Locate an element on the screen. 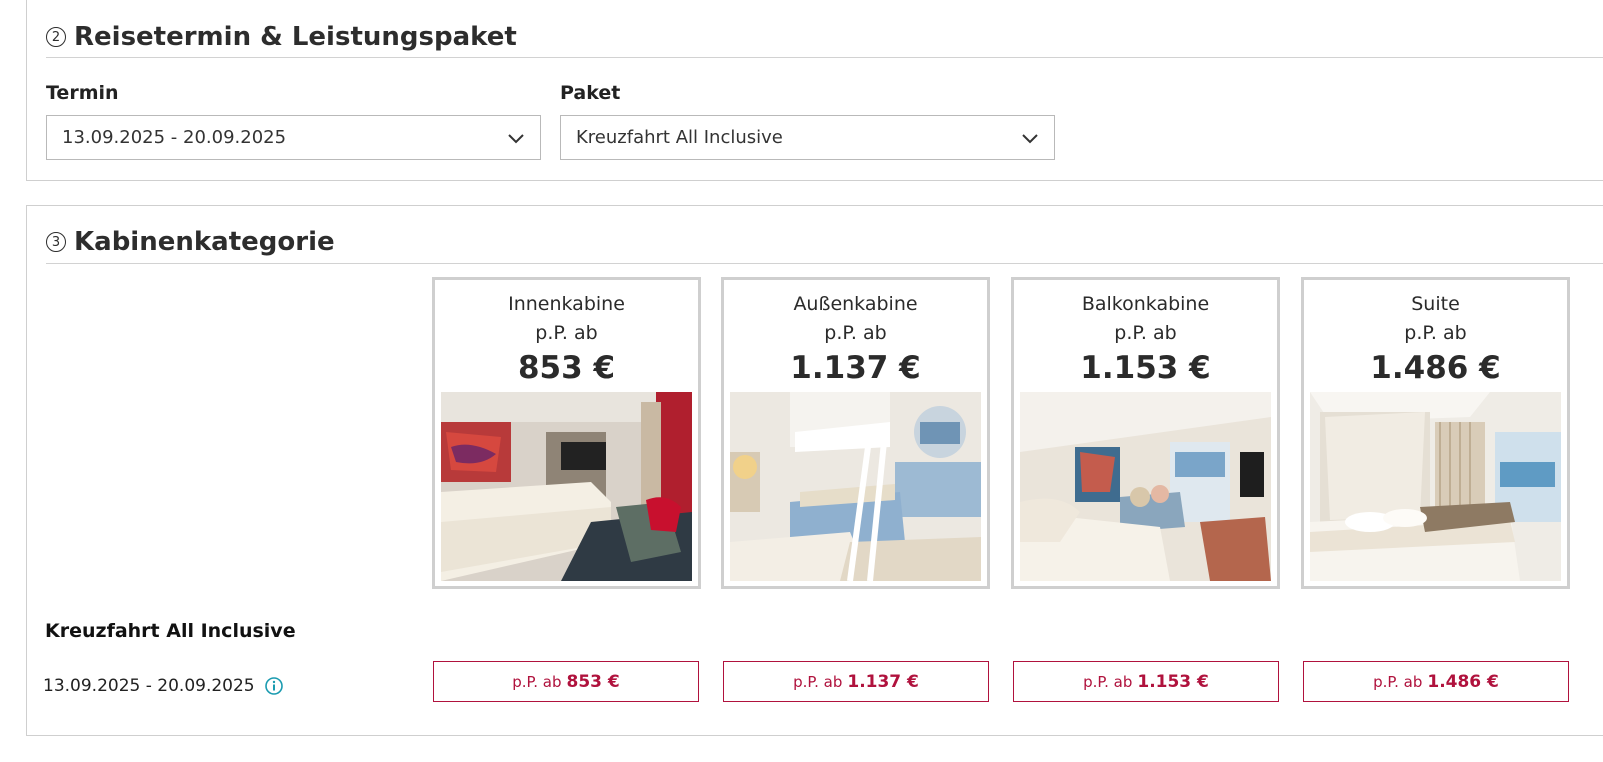  price-button-innenkabine: p.P. ab 853 € is located at coordinates (566, 681).